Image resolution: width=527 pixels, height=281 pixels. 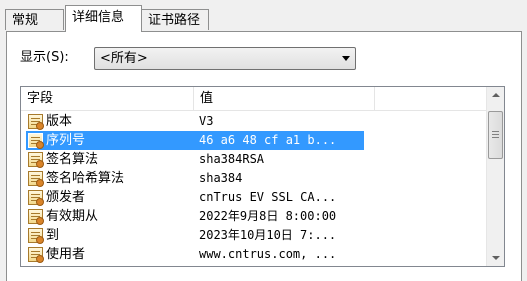 I want to click on scroll-up-button, so click(x=495, y=95).